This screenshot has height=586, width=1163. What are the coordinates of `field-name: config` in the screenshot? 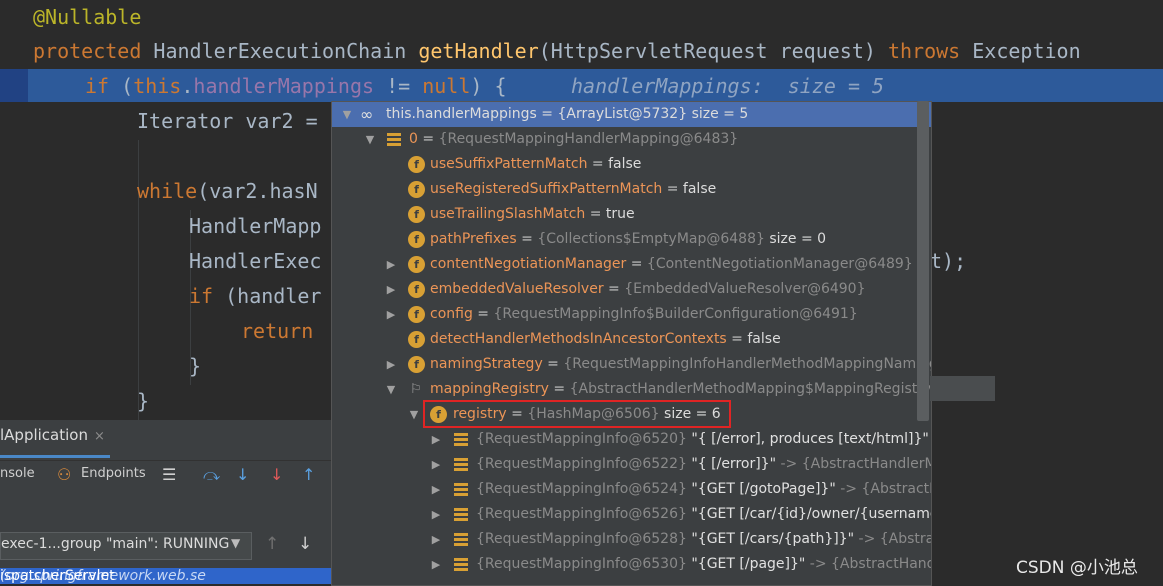 It's located at (451, 314).